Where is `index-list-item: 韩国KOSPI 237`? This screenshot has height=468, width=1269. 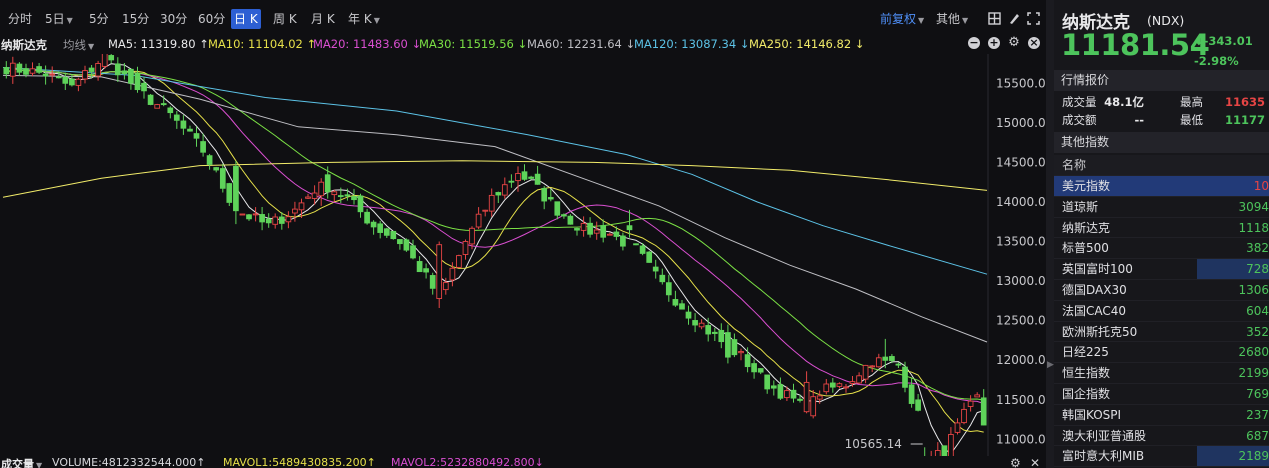 index-list-item: 韩国KOSPI 237 is located at coordinates (1161, 415).